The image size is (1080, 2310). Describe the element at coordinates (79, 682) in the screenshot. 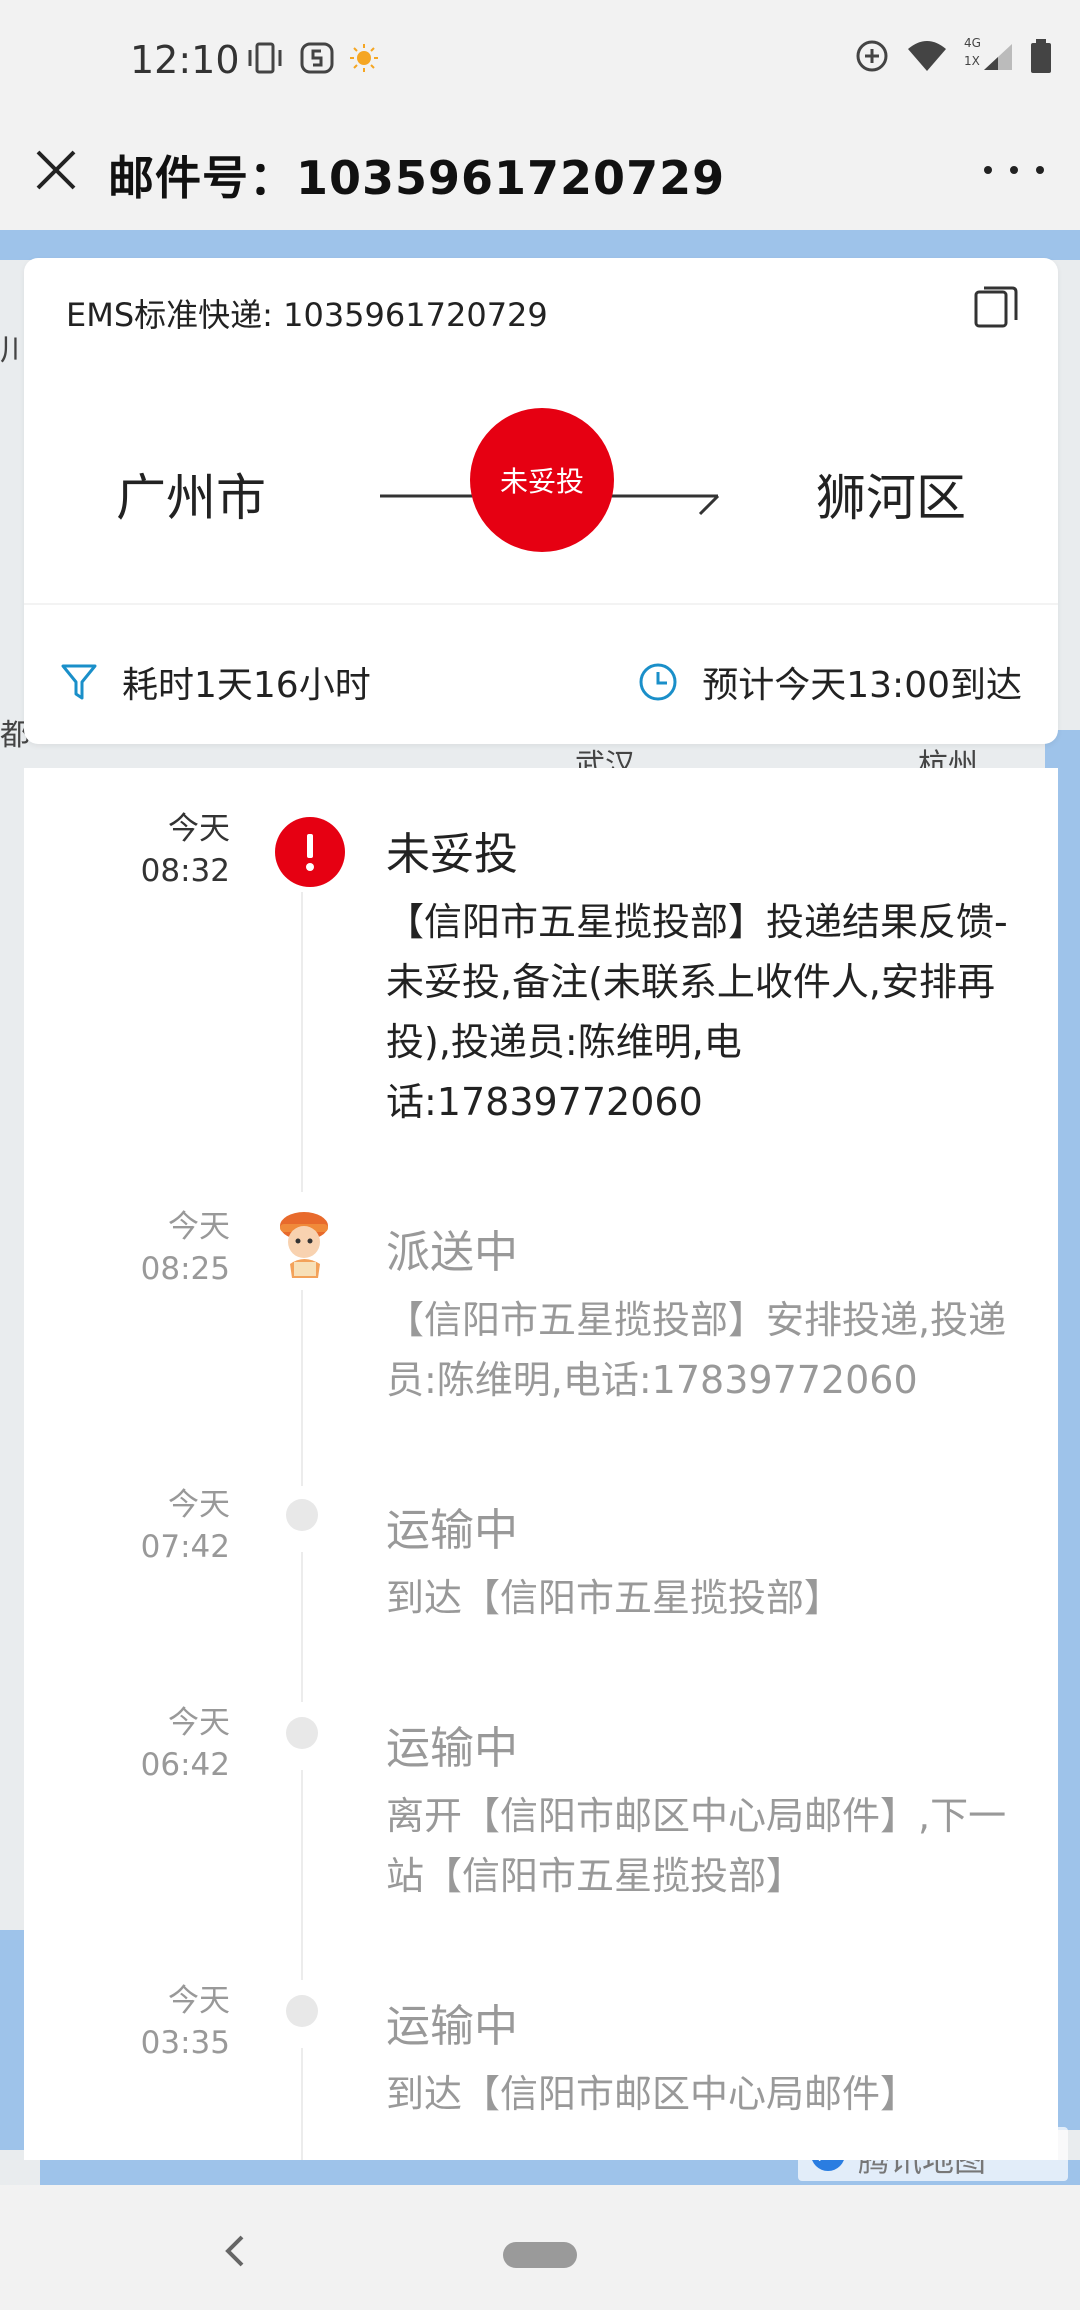

I see `funnel-icon` at that location.